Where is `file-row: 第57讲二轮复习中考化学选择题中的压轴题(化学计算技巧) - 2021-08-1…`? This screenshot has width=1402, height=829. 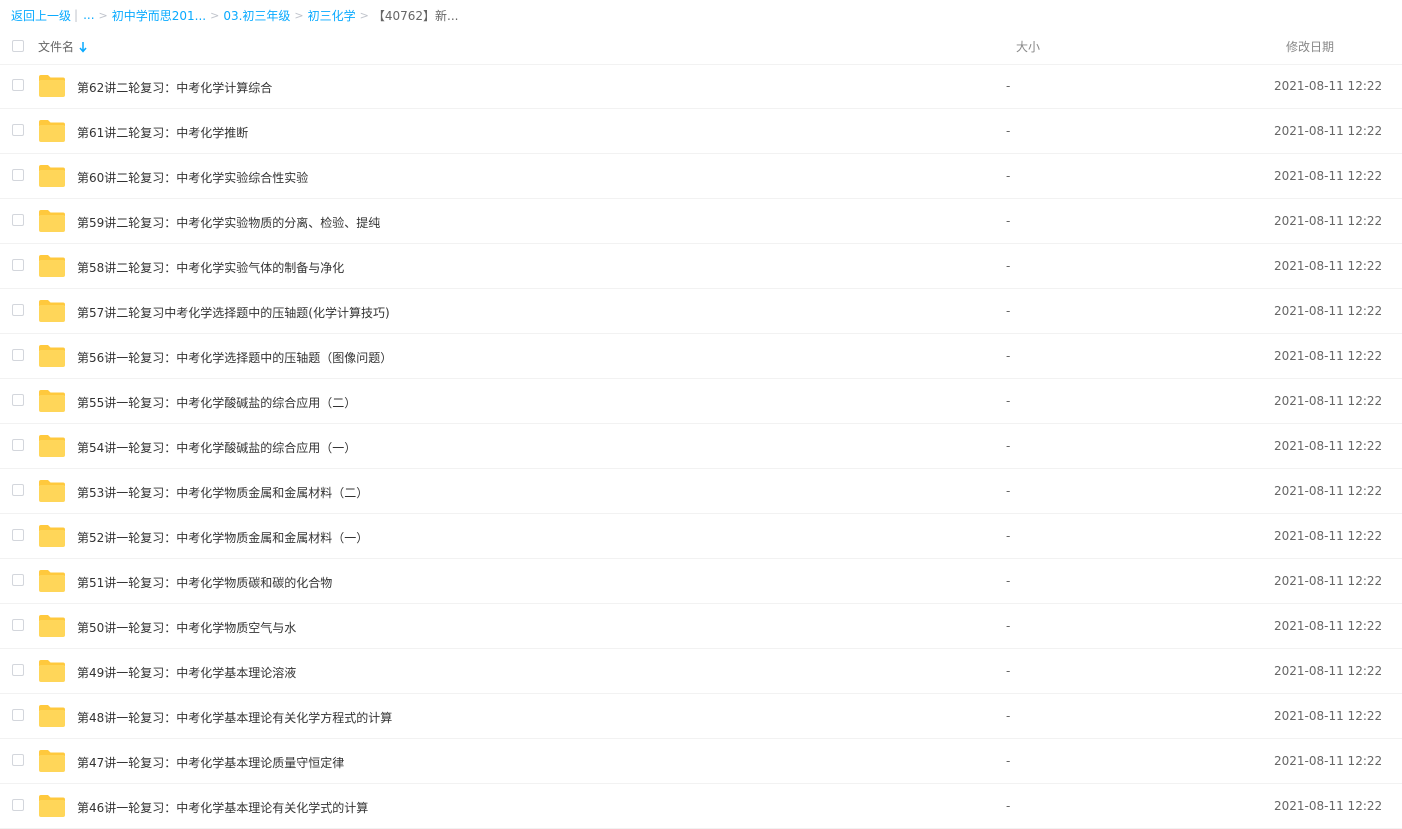 file-row: 第57讲二轮复习中考化学选择题中的压轴题(化学计算技巧) - 2021-08-1… is located at coordinates (701, 311).